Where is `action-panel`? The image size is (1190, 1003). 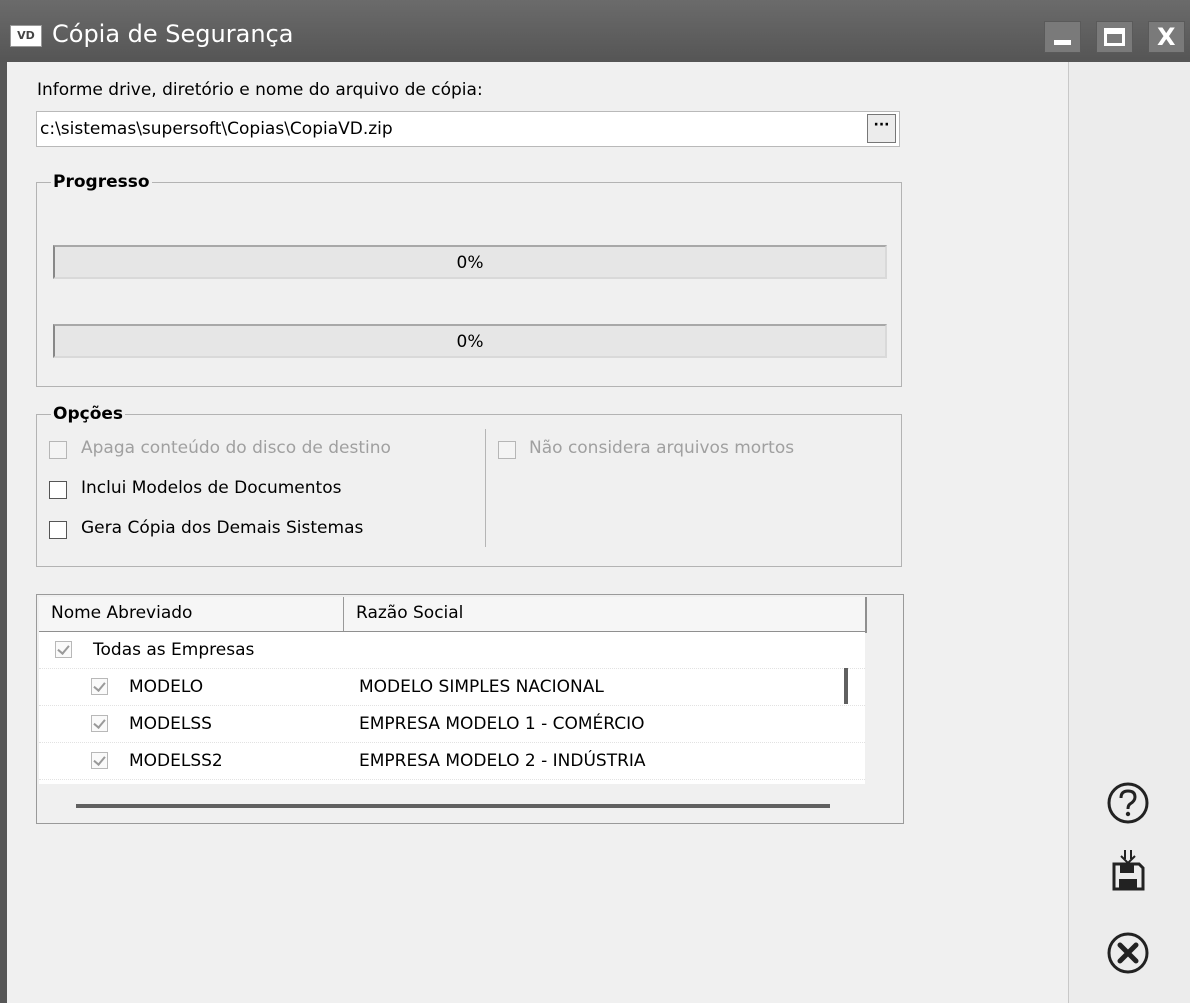
action-panel is located at coordinates (1129, 532).